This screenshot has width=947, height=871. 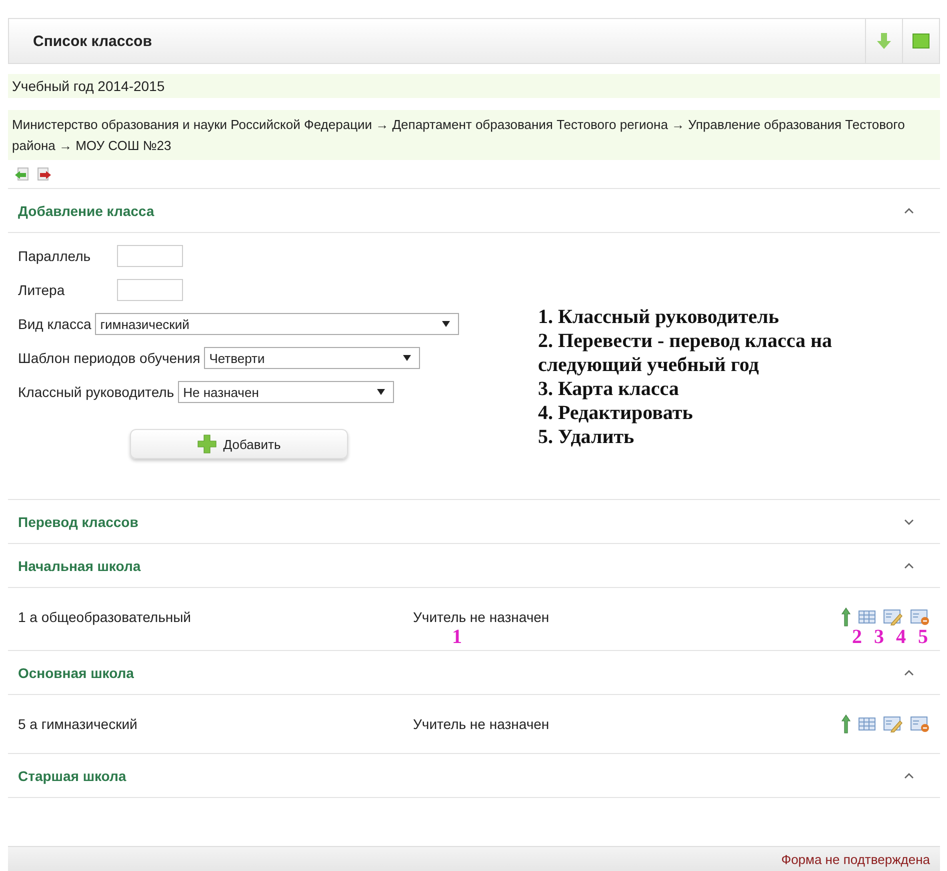 What do you see at coordinates (286, 392) in the screenshot?
I see `select-field: Не назначен` at bounding box center [286, 392].